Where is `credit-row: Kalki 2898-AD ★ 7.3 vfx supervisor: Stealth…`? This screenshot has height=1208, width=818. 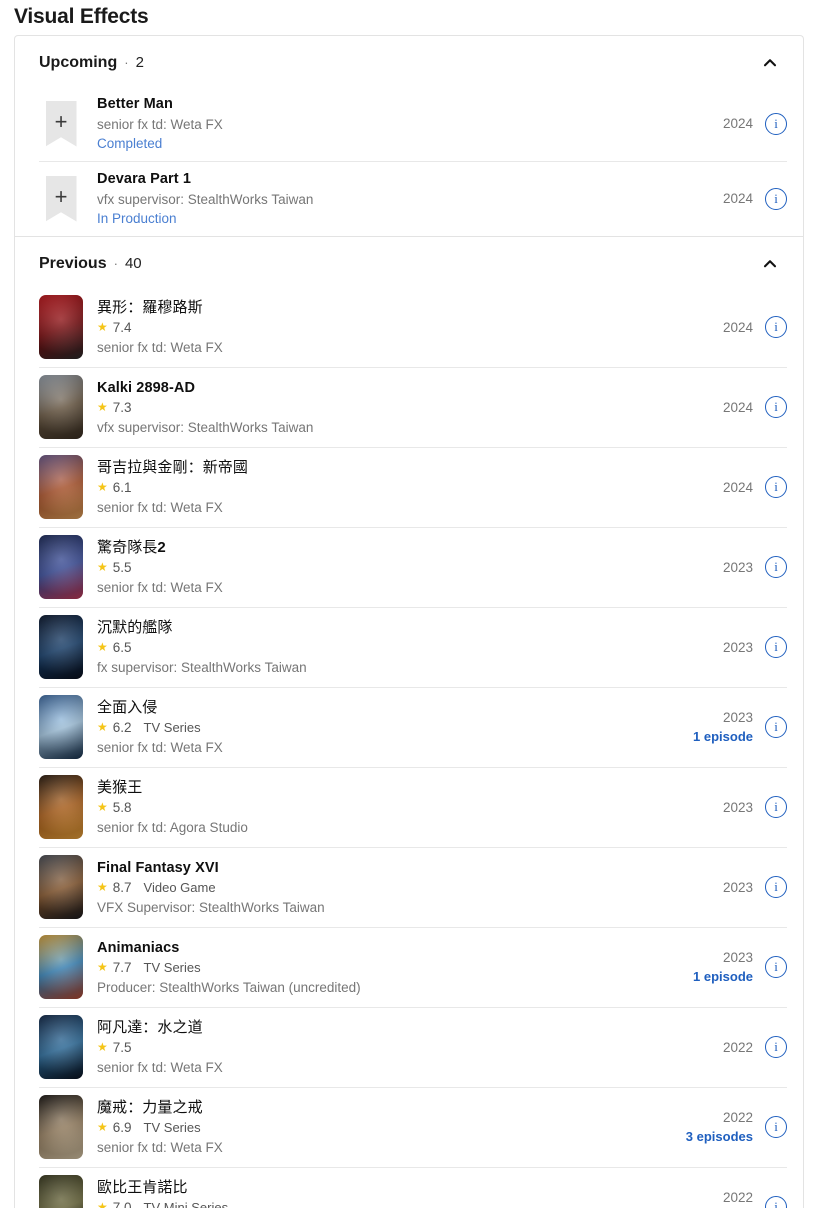
credit-row: Kalki 2898-AD ★ 7.3 vfx supervisor: Stealth… is located at coordinates (409, 407).